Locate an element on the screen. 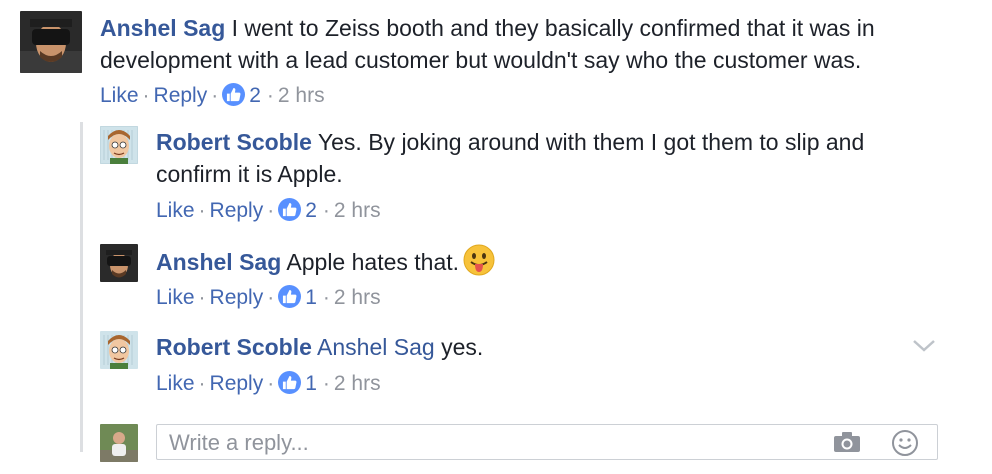 The height and width of the screenshot is (474, 992). camera-icon is located at coordinates (847, 444).